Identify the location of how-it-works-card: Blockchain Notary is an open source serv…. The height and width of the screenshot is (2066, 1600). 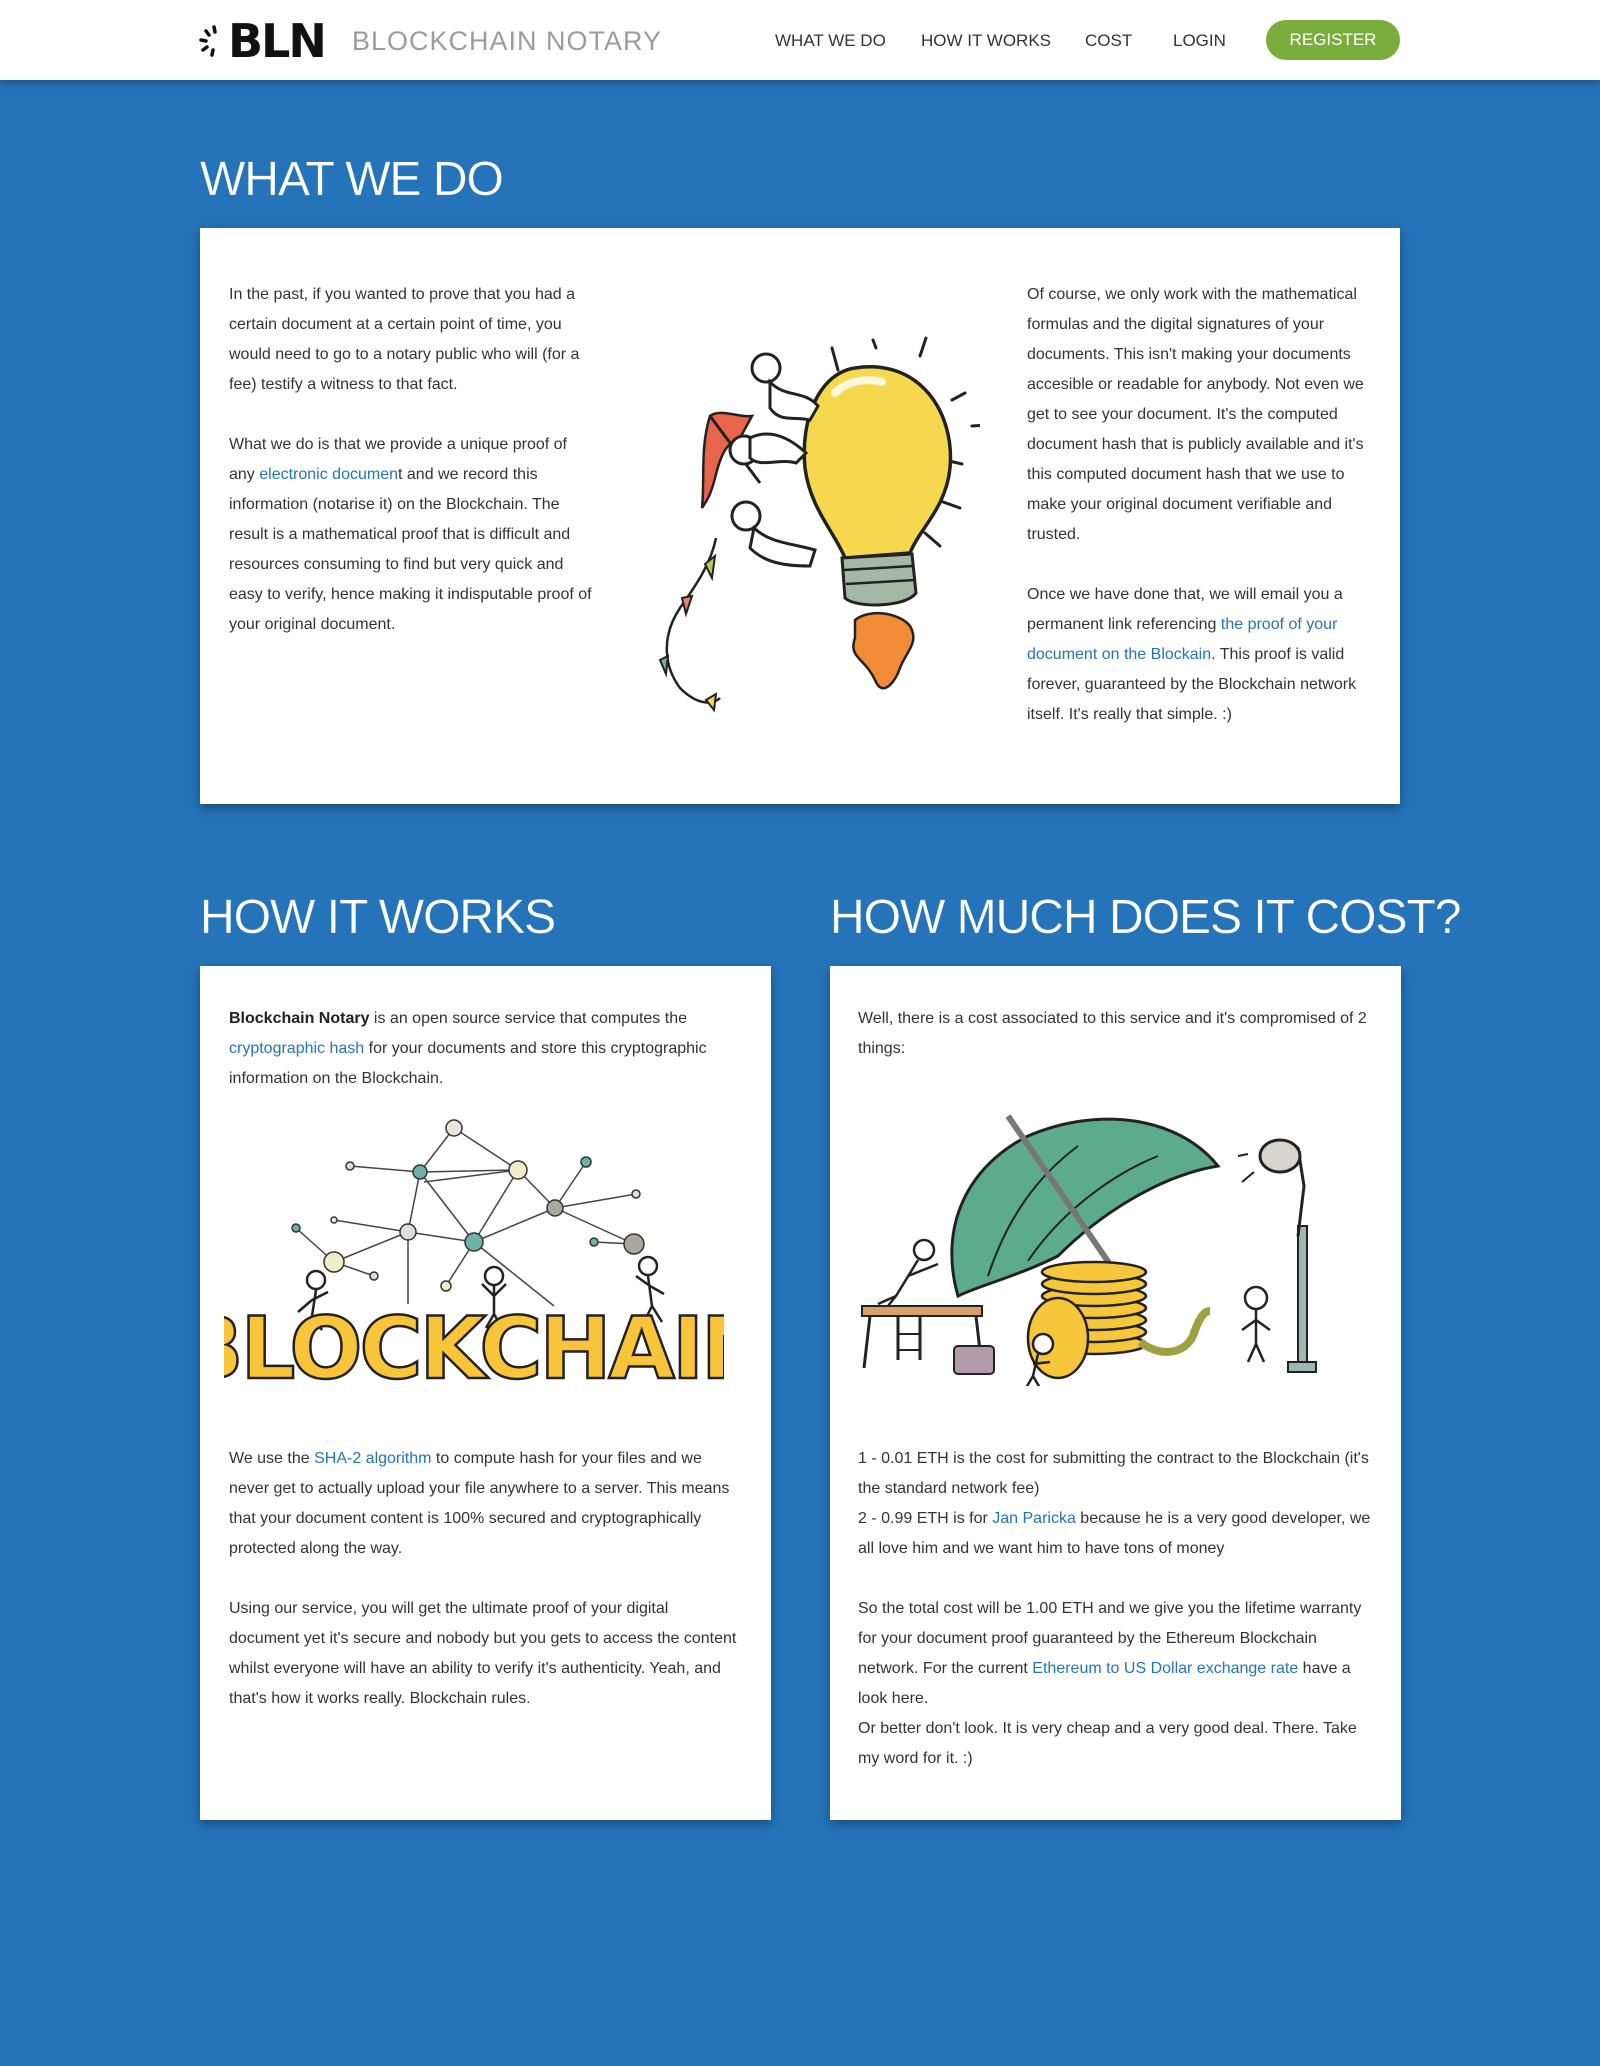
(485, 1393).